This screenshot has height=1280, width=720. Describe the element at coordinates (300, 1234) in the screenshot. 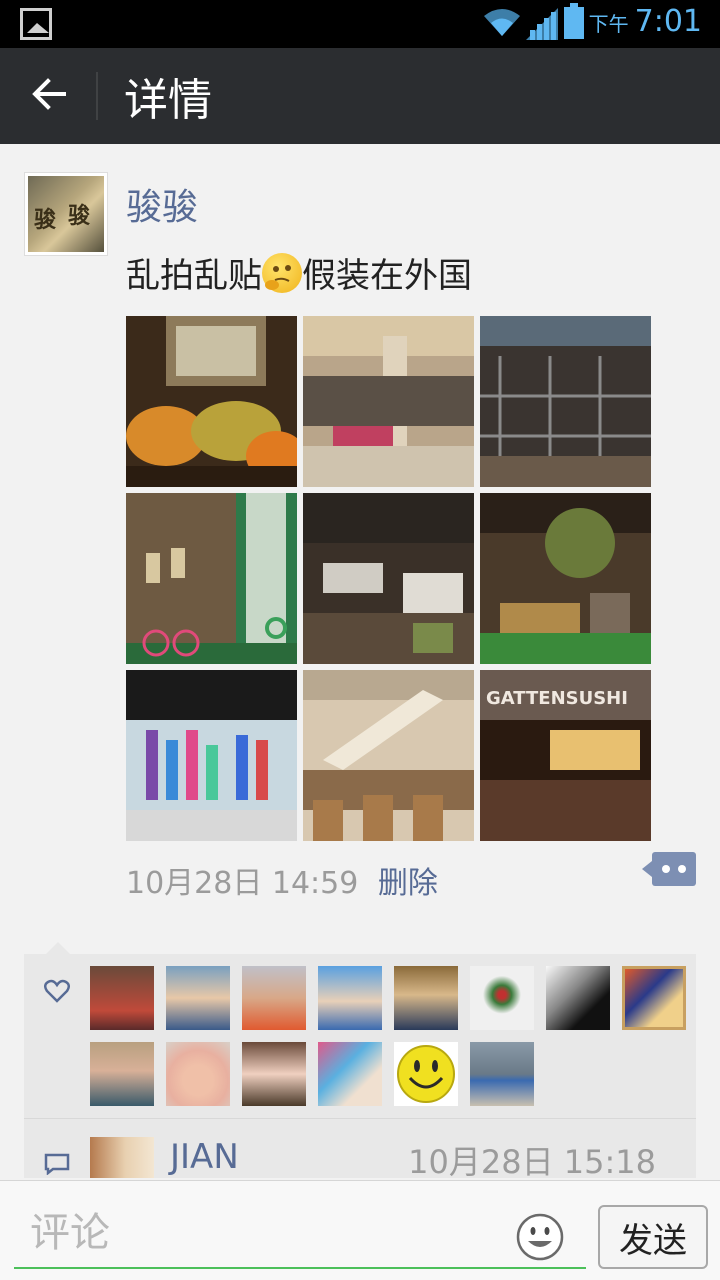

I see `comment-input` at that location.